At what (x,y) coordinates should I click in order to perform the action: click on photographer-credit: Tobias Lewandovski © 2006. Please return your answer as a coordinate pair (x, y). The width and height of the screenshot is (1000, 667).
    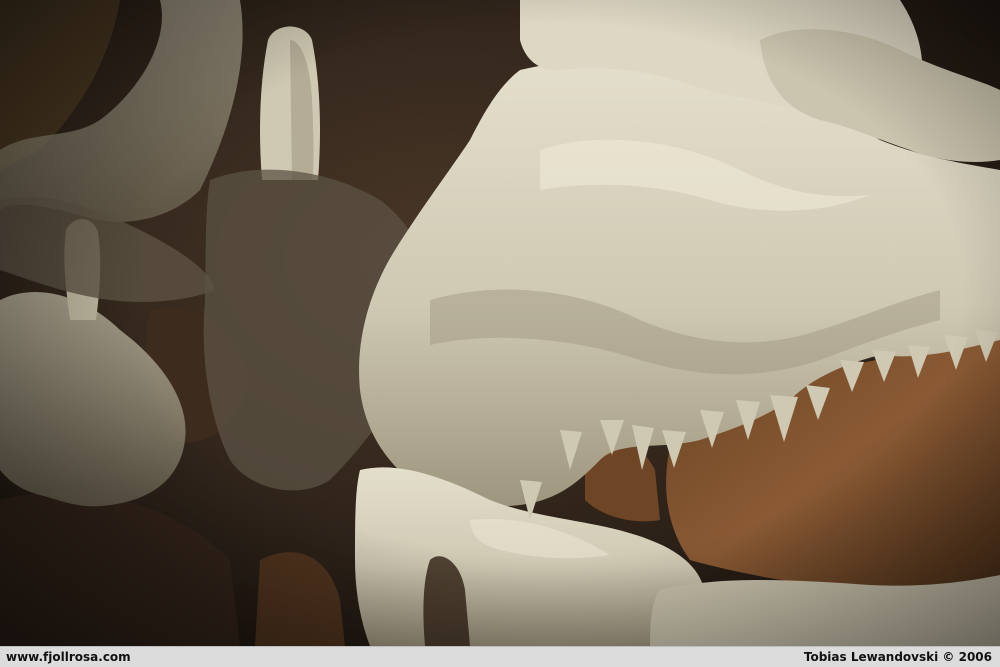
    Looking at the image, I should click on (897, 657).